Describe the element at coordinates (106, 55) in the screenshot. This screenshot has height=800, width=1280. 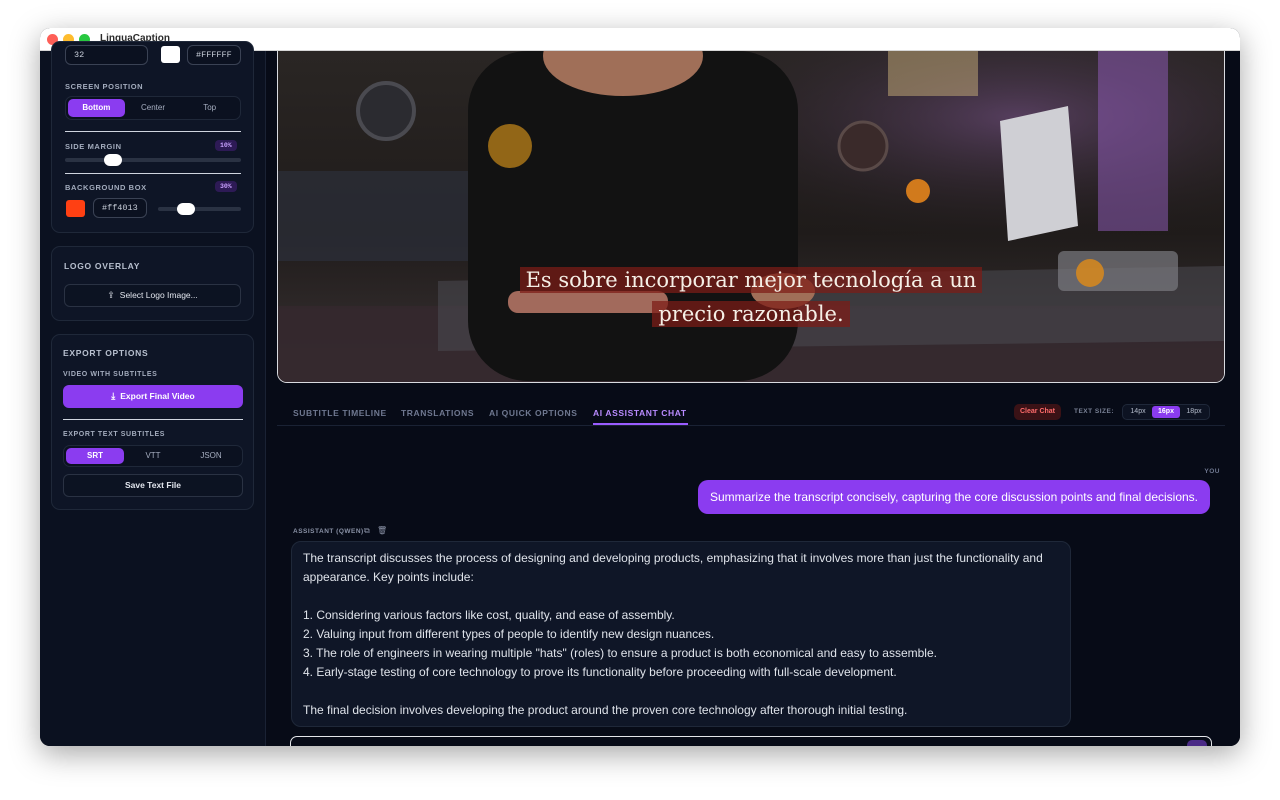
I see `font-size-input: 32` at that location.